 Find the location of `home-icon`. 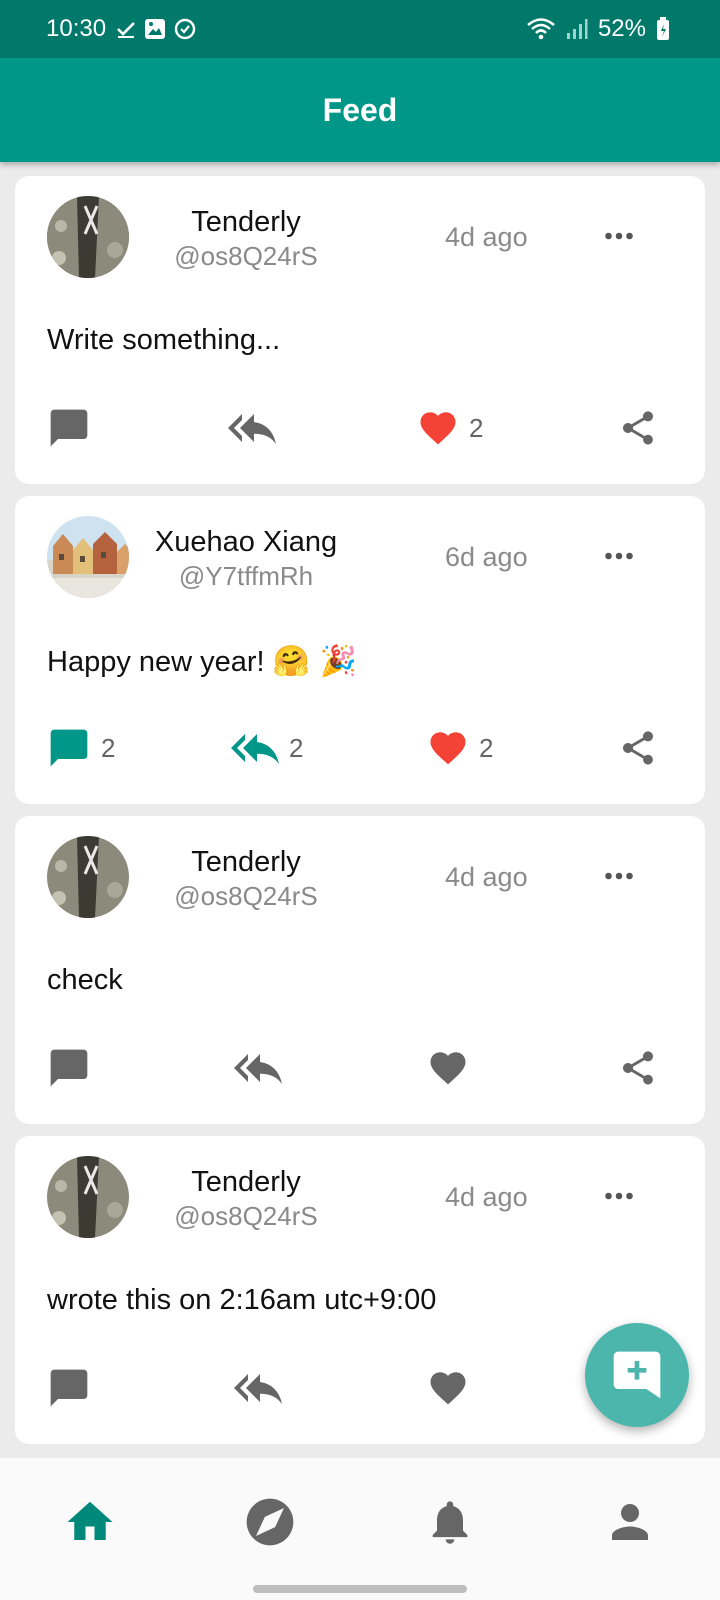

home-icon is located at coordinates (90, 1522).